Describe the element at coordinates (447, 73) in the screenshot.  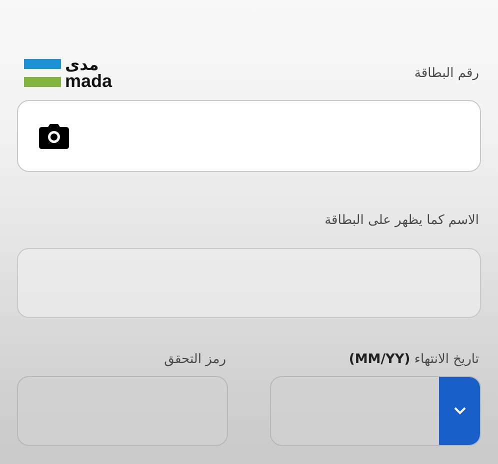
I see `card-number-label: رقم البطاقة` at that location.